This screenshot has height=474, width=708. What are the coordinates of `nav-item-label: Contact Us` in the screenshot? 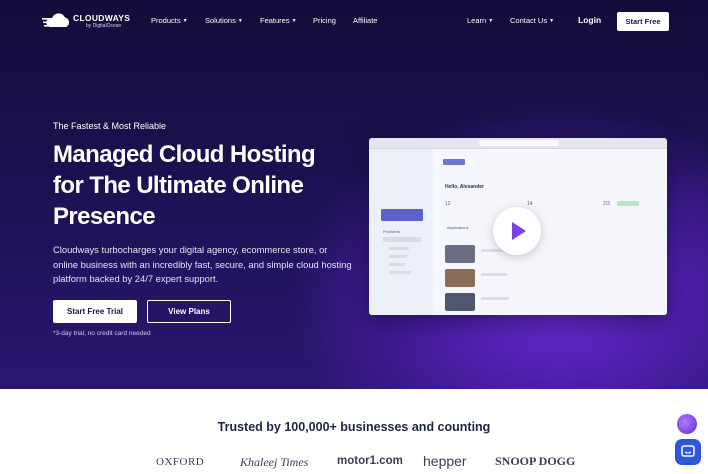 It's located at (529, 20).